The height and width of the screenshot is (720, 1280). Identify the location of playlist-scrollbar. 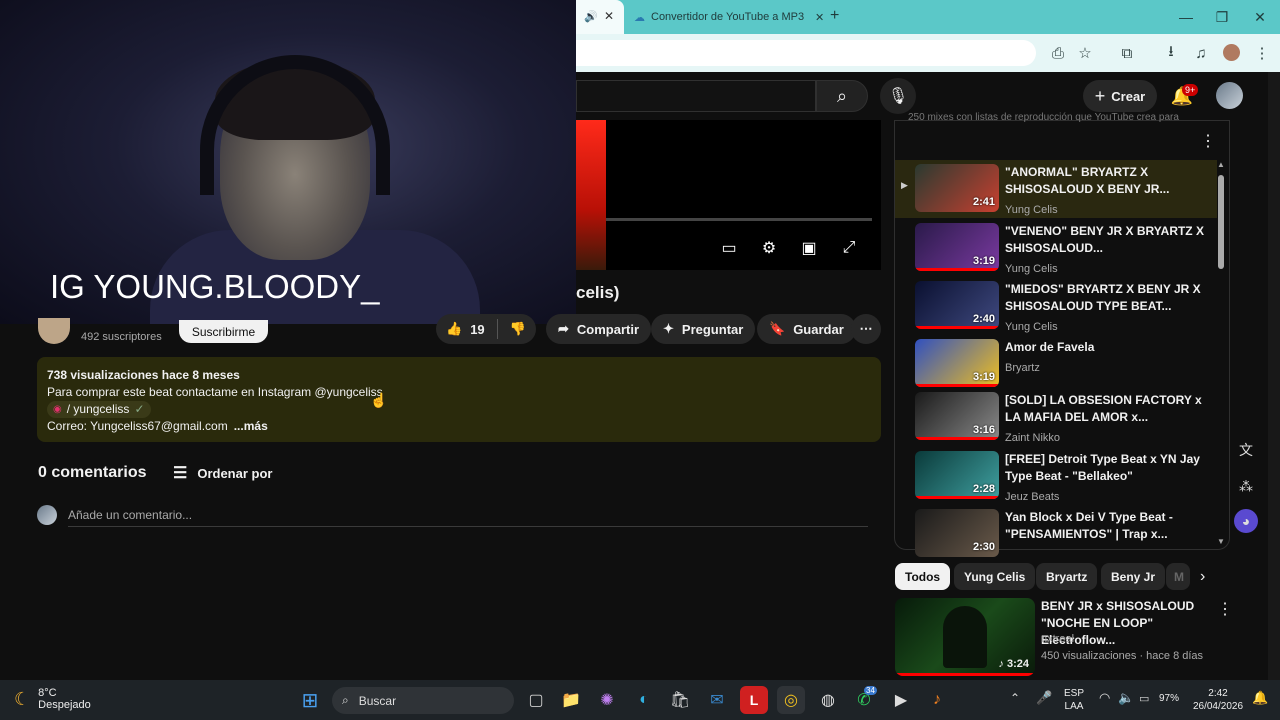
(1221, 222).